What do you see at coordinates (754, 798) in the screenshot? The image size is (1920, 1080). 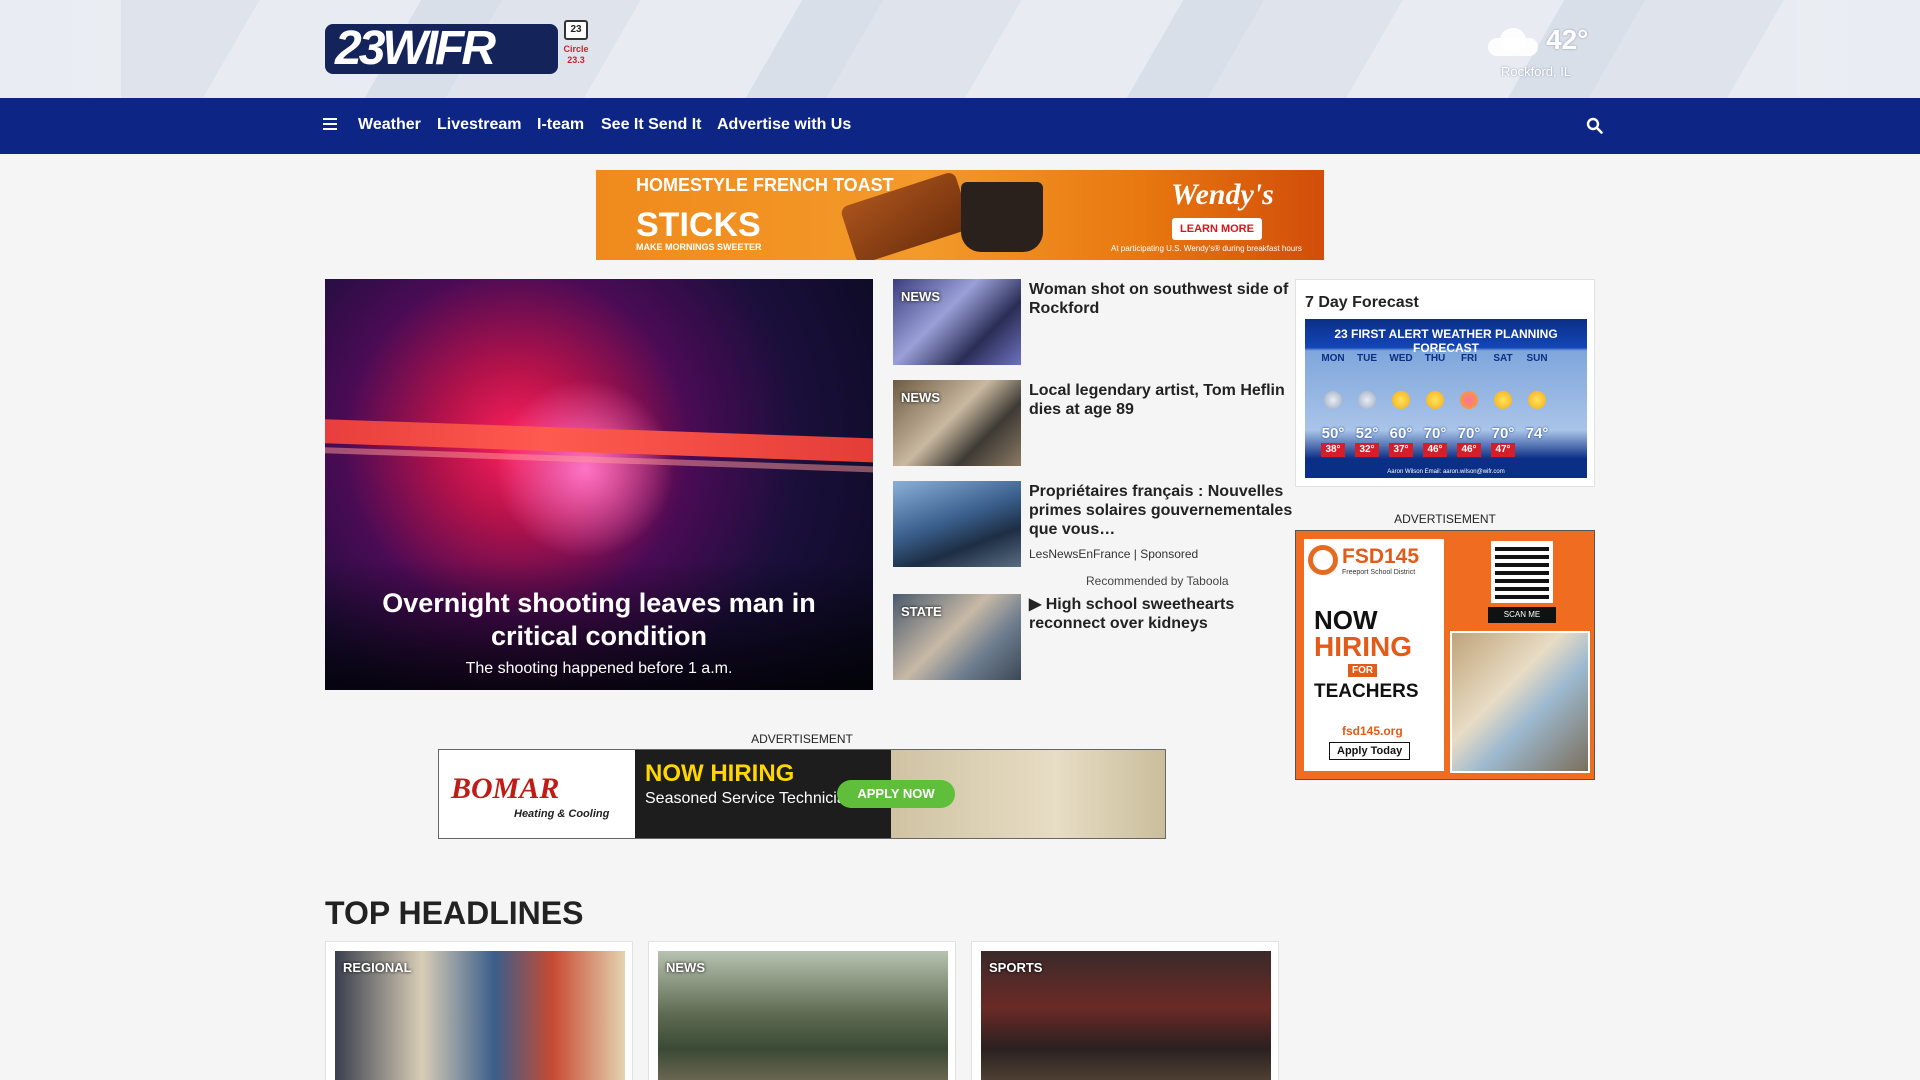 I see `ad-bottom-sub: Seasoned Service Technicians` at bounding box center [754, 798].